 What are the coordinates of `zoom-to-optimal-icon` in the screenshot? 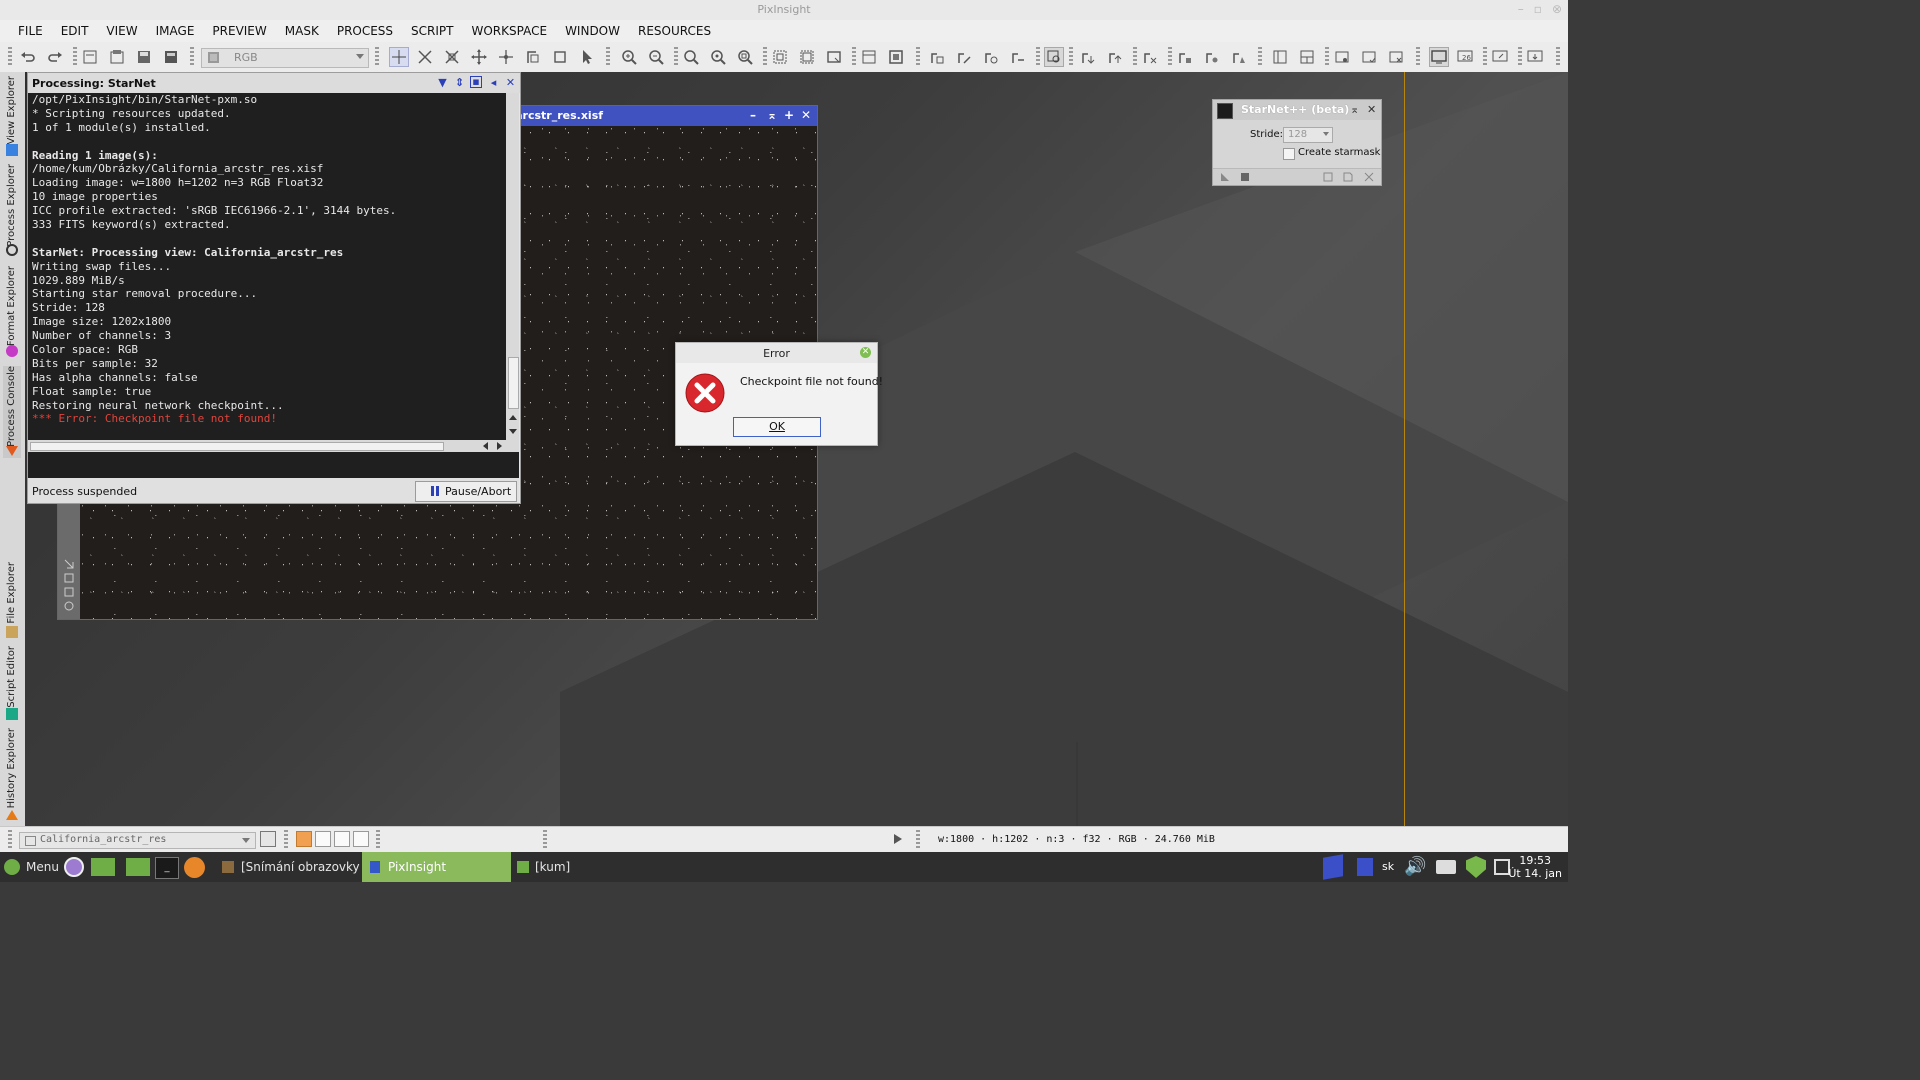 It's located at (745, 57).